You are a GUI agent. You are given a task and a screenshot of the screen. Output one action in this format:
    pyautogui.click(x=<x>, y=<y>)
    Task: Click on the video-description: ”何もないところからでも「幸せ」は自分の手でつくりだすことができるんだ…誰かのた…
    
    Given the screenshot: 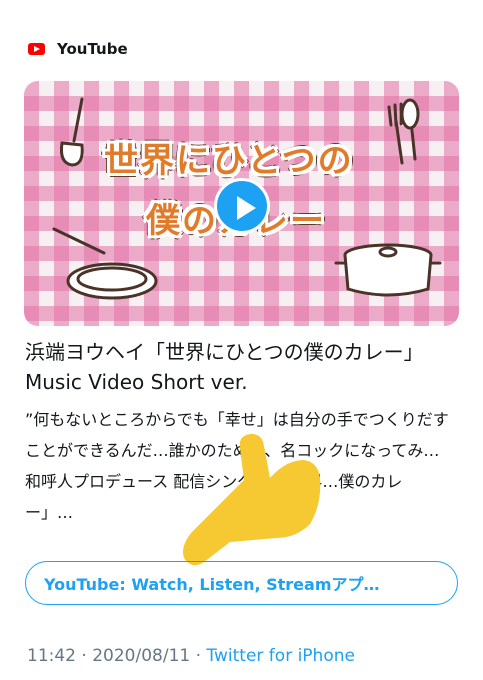 What is the action you would take?
    pyautogui.click(x=237, y=466)
    